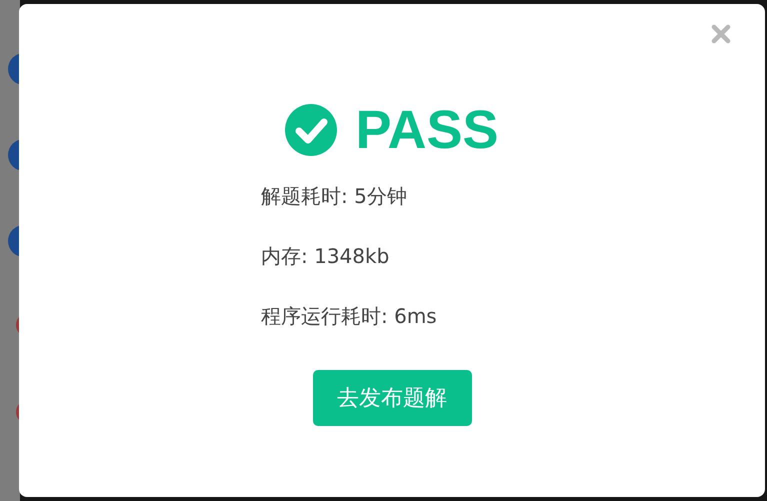  I want to click on stat-line: 解题耗时: 5分钟, so click(334, 196).